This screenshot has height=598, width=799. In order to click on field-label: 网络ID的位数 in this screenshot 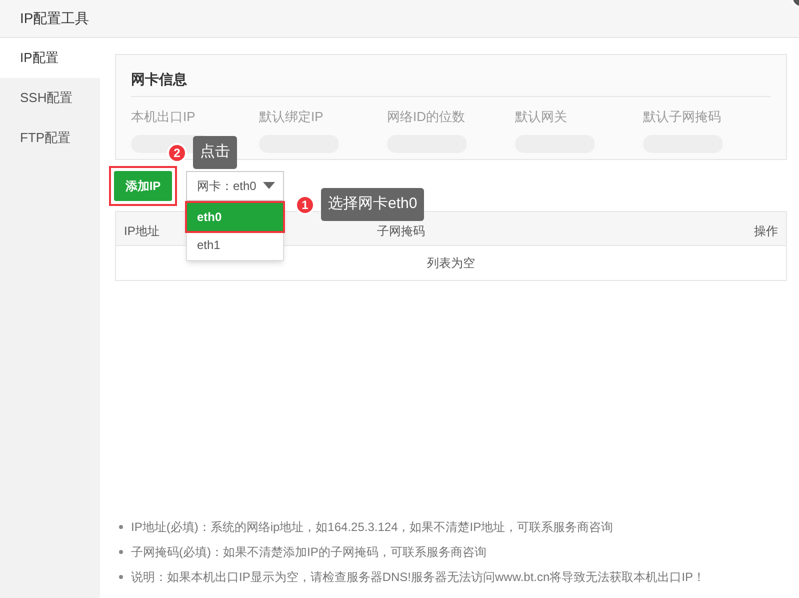, I will do `click(426, 117)`.